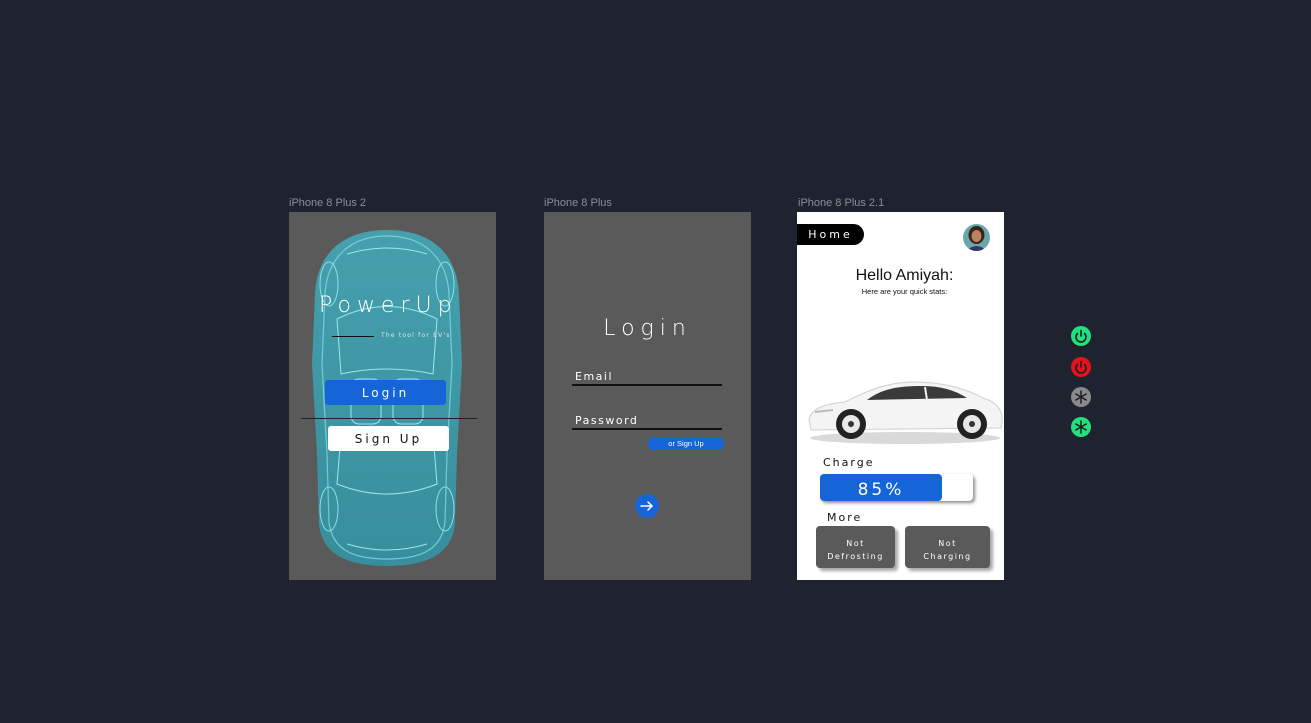 The height and width of the screenshot is (723, 1311). I want to click on password-field: Password, so click(647, 422).